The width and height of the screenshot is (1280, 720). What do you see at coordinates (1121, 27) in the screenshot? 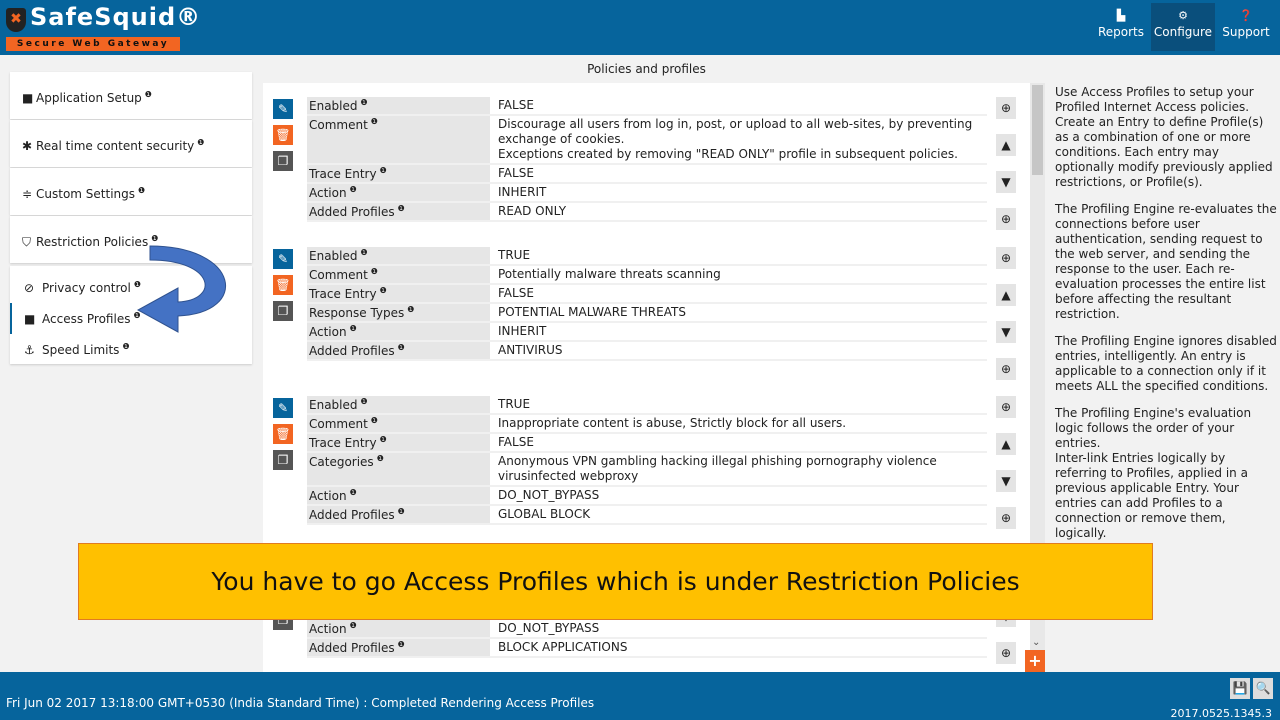
I see `nav-reports: ▙ Reports` at bounding box center [1121, 27].